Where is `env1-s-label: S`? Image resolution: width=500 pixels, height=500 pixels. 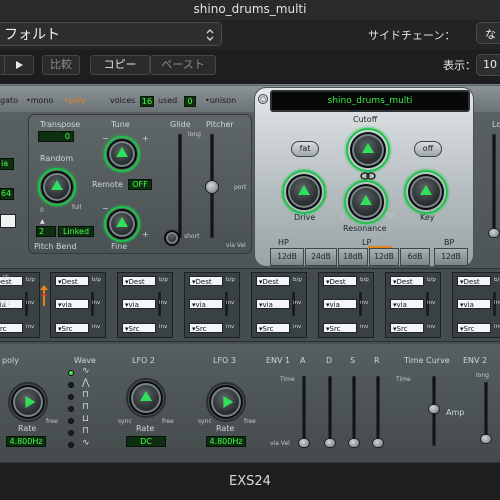
env1-s-label: S is located at coordinates (353, 360).